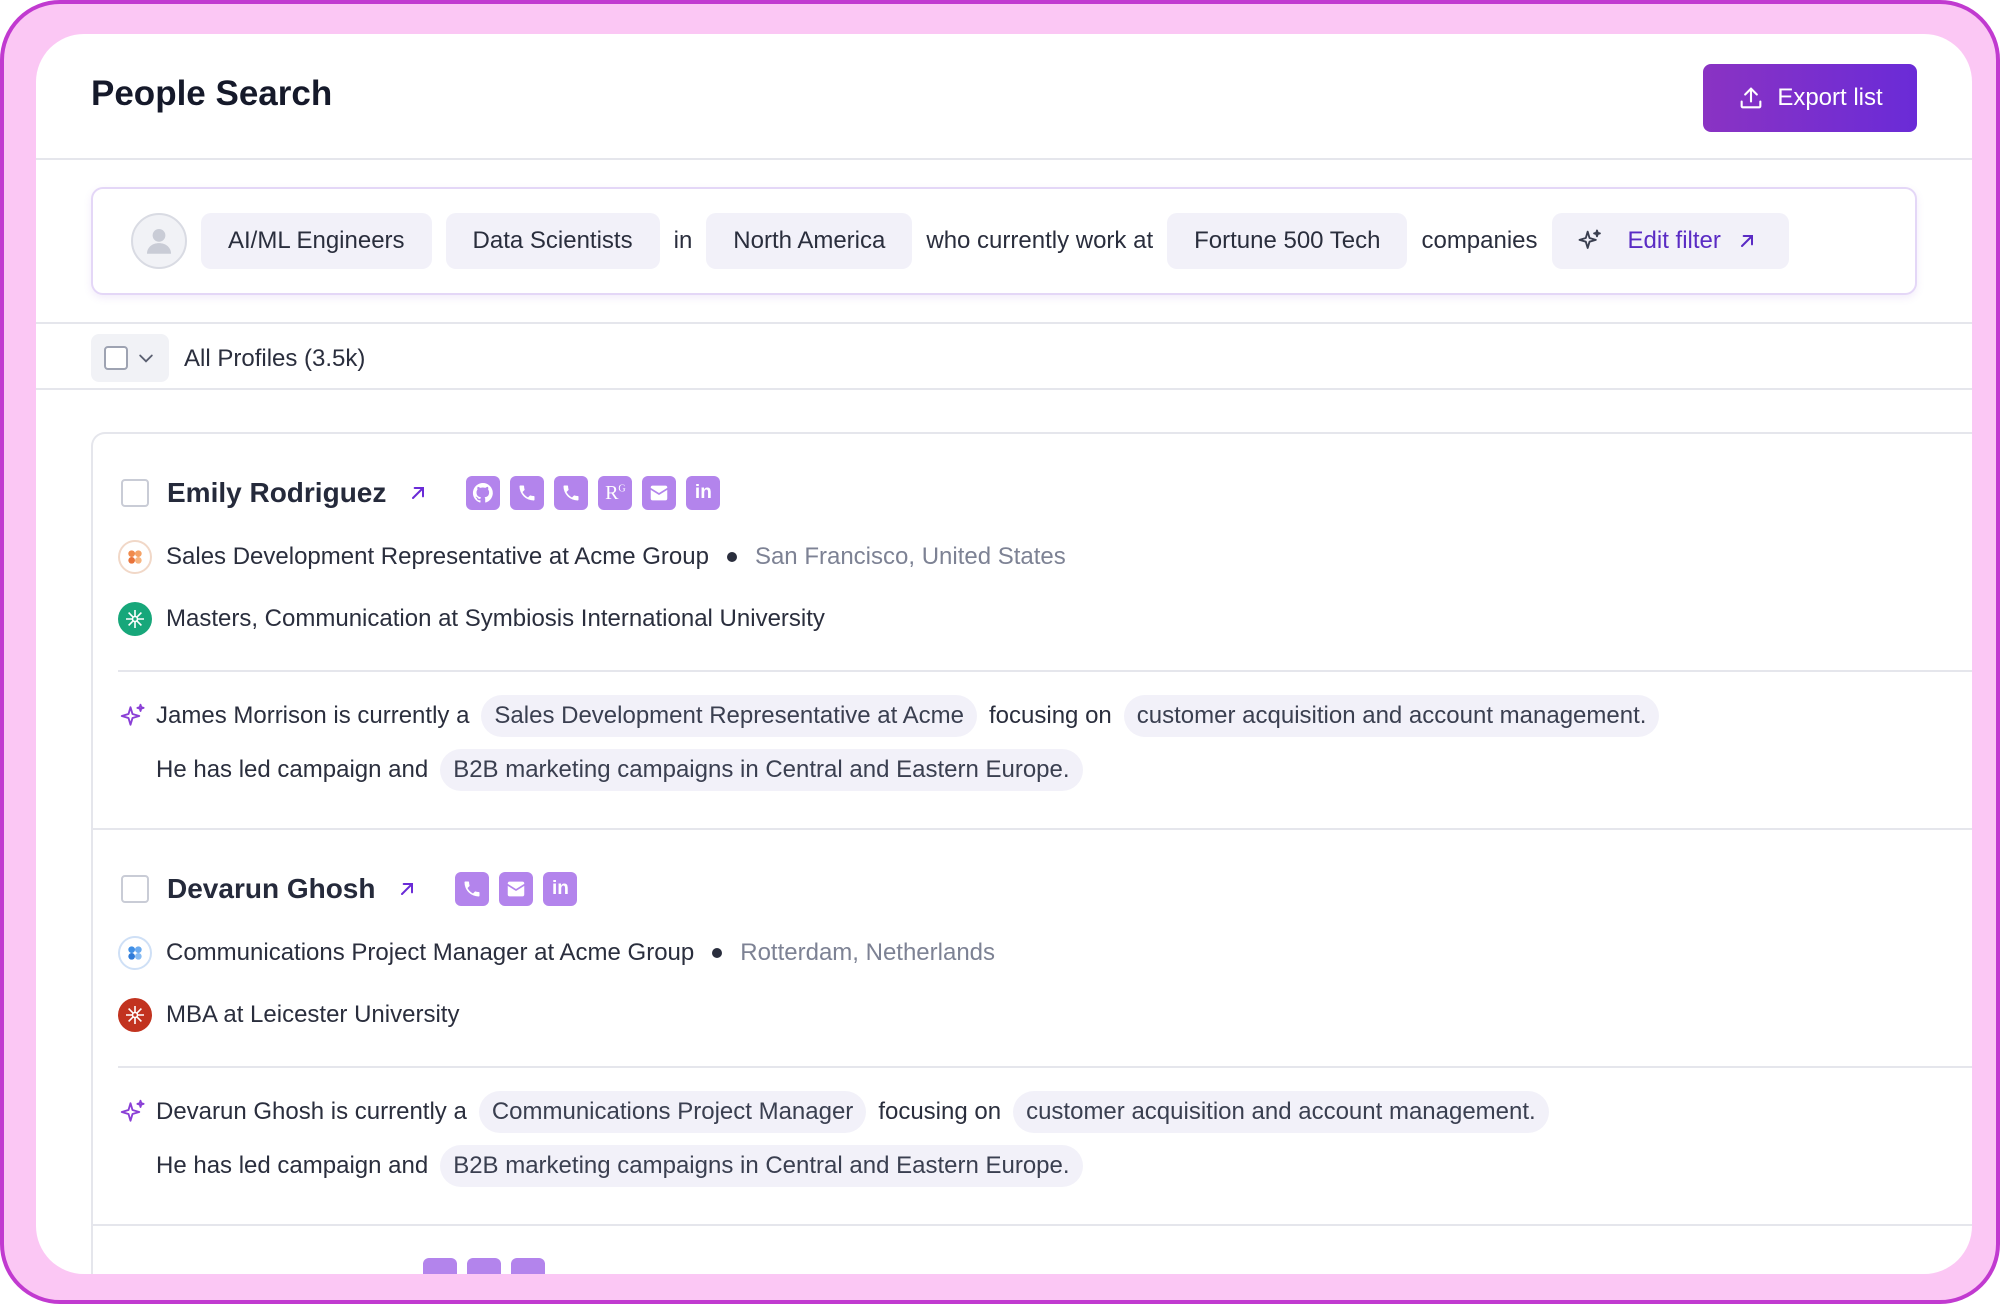 This screenshot has height=1304, width=2000. I want to click on education: MBA at Leicester University, so click(313, 1014).